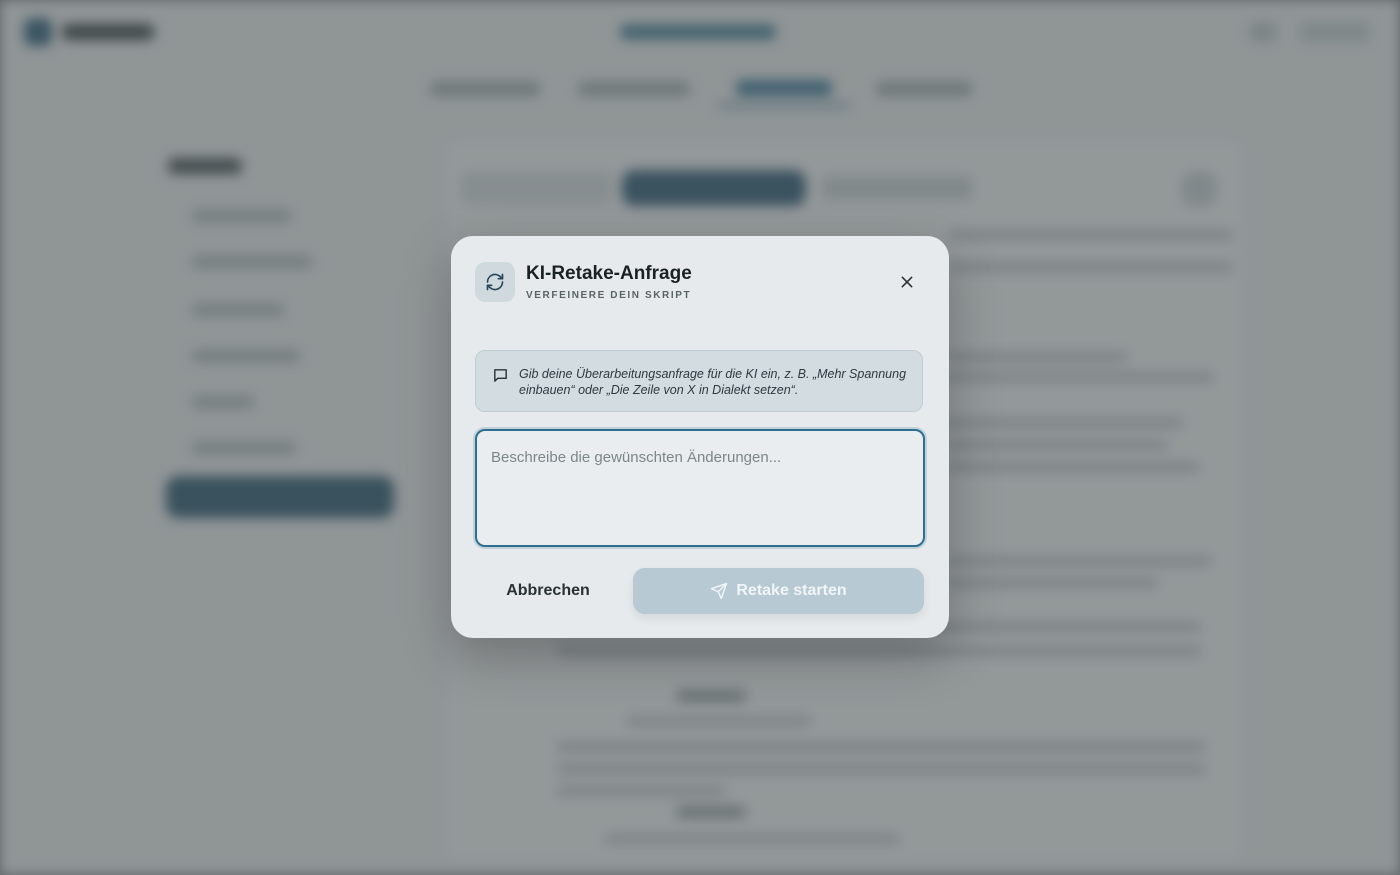  Describe the element at coordinates (500, 378) in the screenshot. I see `message-square-icon` at that location.